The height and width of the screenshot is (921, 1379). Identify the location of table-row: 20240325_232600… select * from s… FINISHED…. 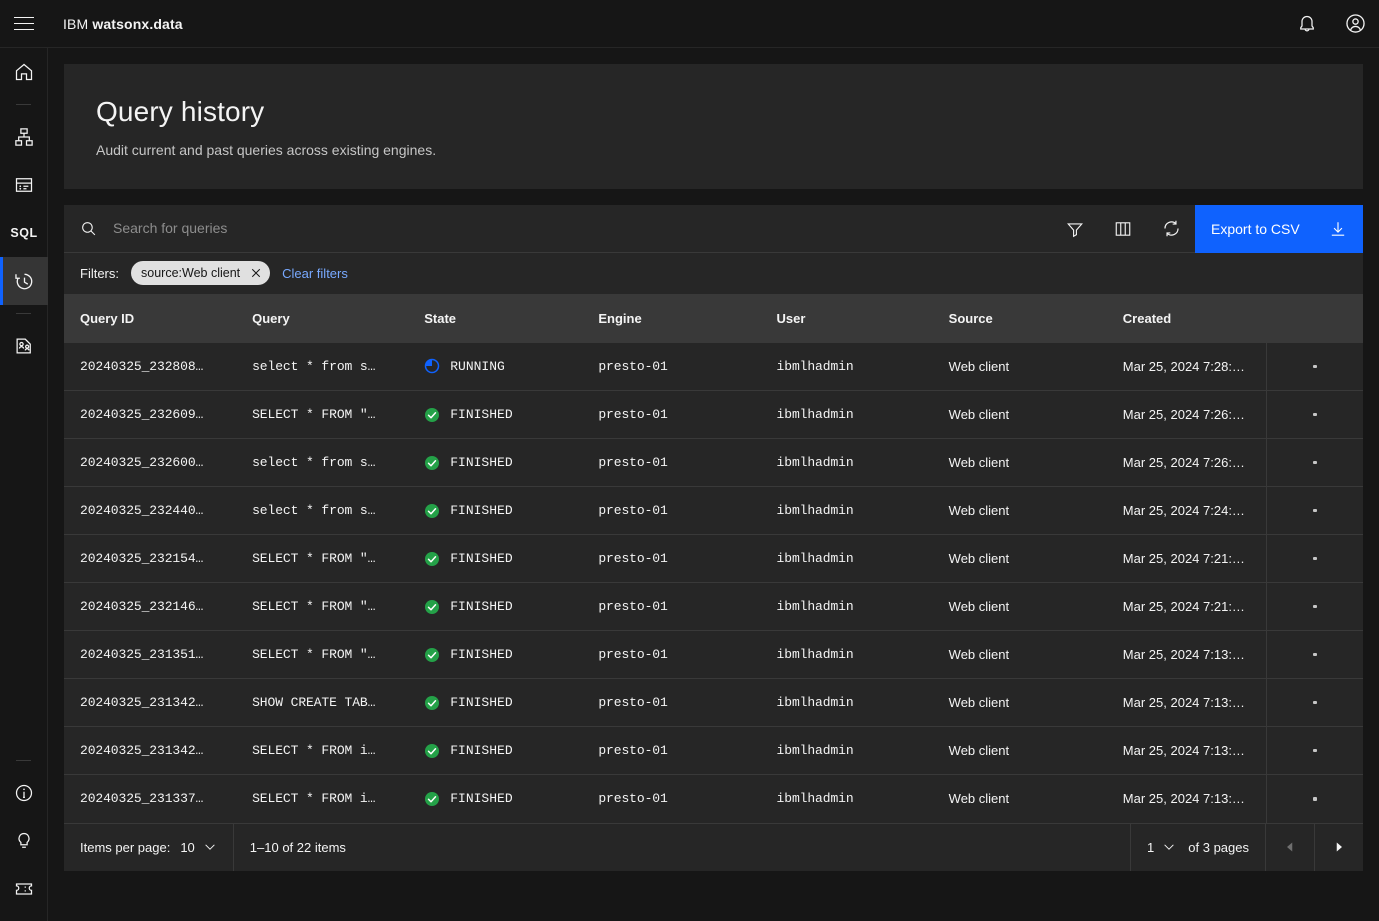
(713, 462).